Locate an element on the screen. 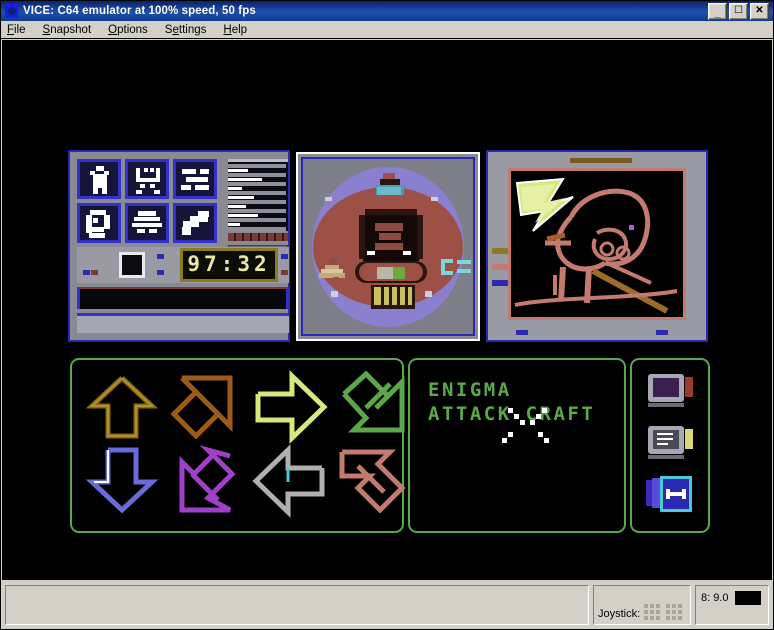  figure-icon is located at coordinates (99, 179).